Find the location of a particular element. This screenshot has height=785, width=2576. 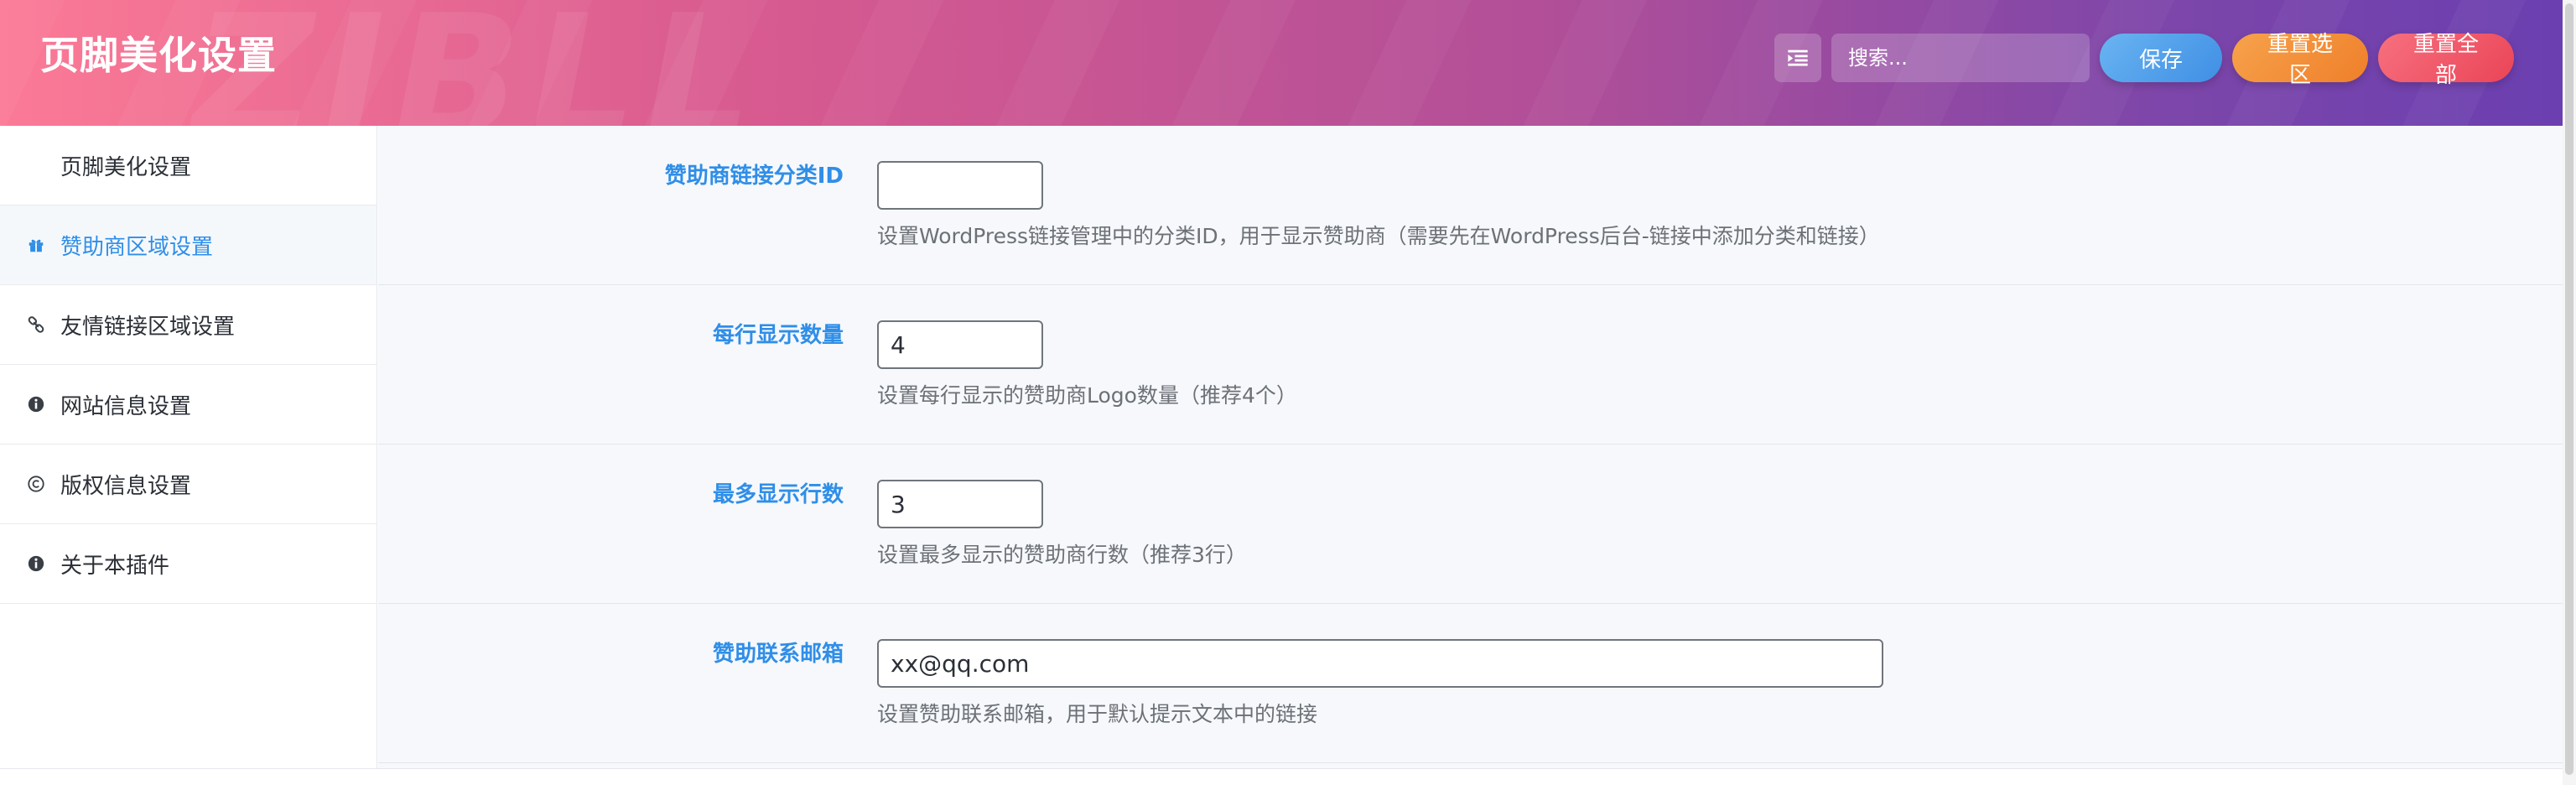

menu-expand-icon is located at coordinates (1798, 57).